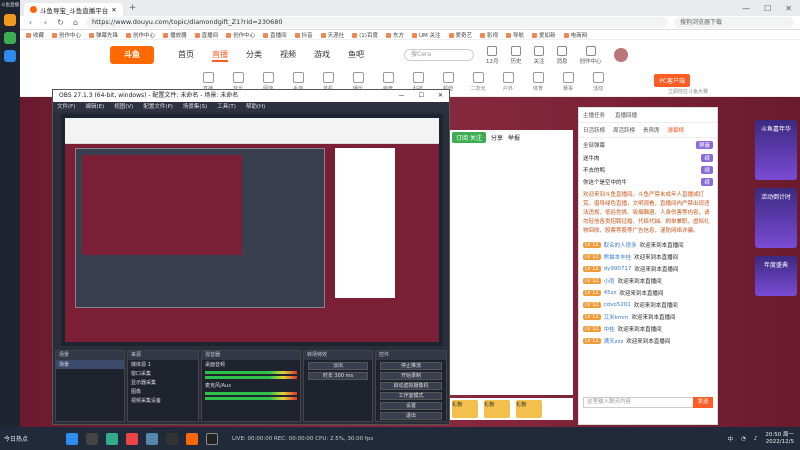 Image resolution: width=800 pixels, height=450 pixels. What do you see at coordinates (411, 366) in the screenshot?
I see `stop-stream-button: 停止推流` at bounding box center [411, 366].